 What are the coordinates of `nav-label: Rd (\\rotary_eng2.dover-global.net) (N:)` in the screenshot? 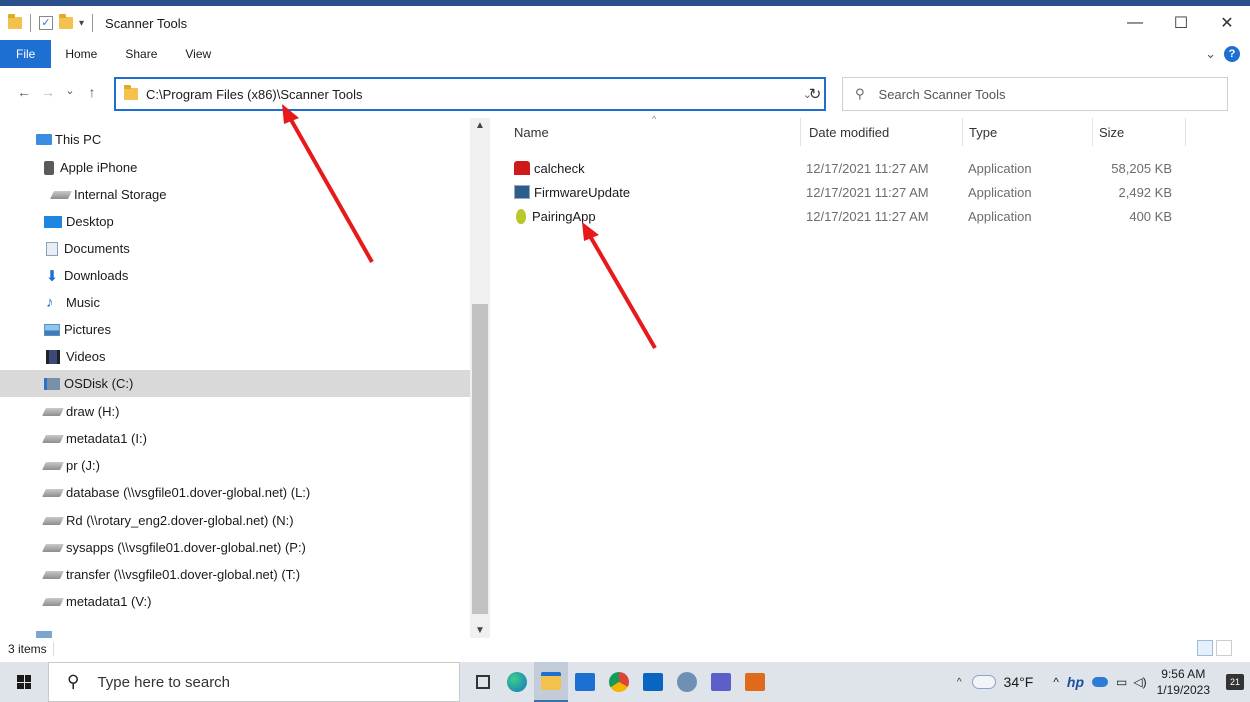 It's located at (180, 520).